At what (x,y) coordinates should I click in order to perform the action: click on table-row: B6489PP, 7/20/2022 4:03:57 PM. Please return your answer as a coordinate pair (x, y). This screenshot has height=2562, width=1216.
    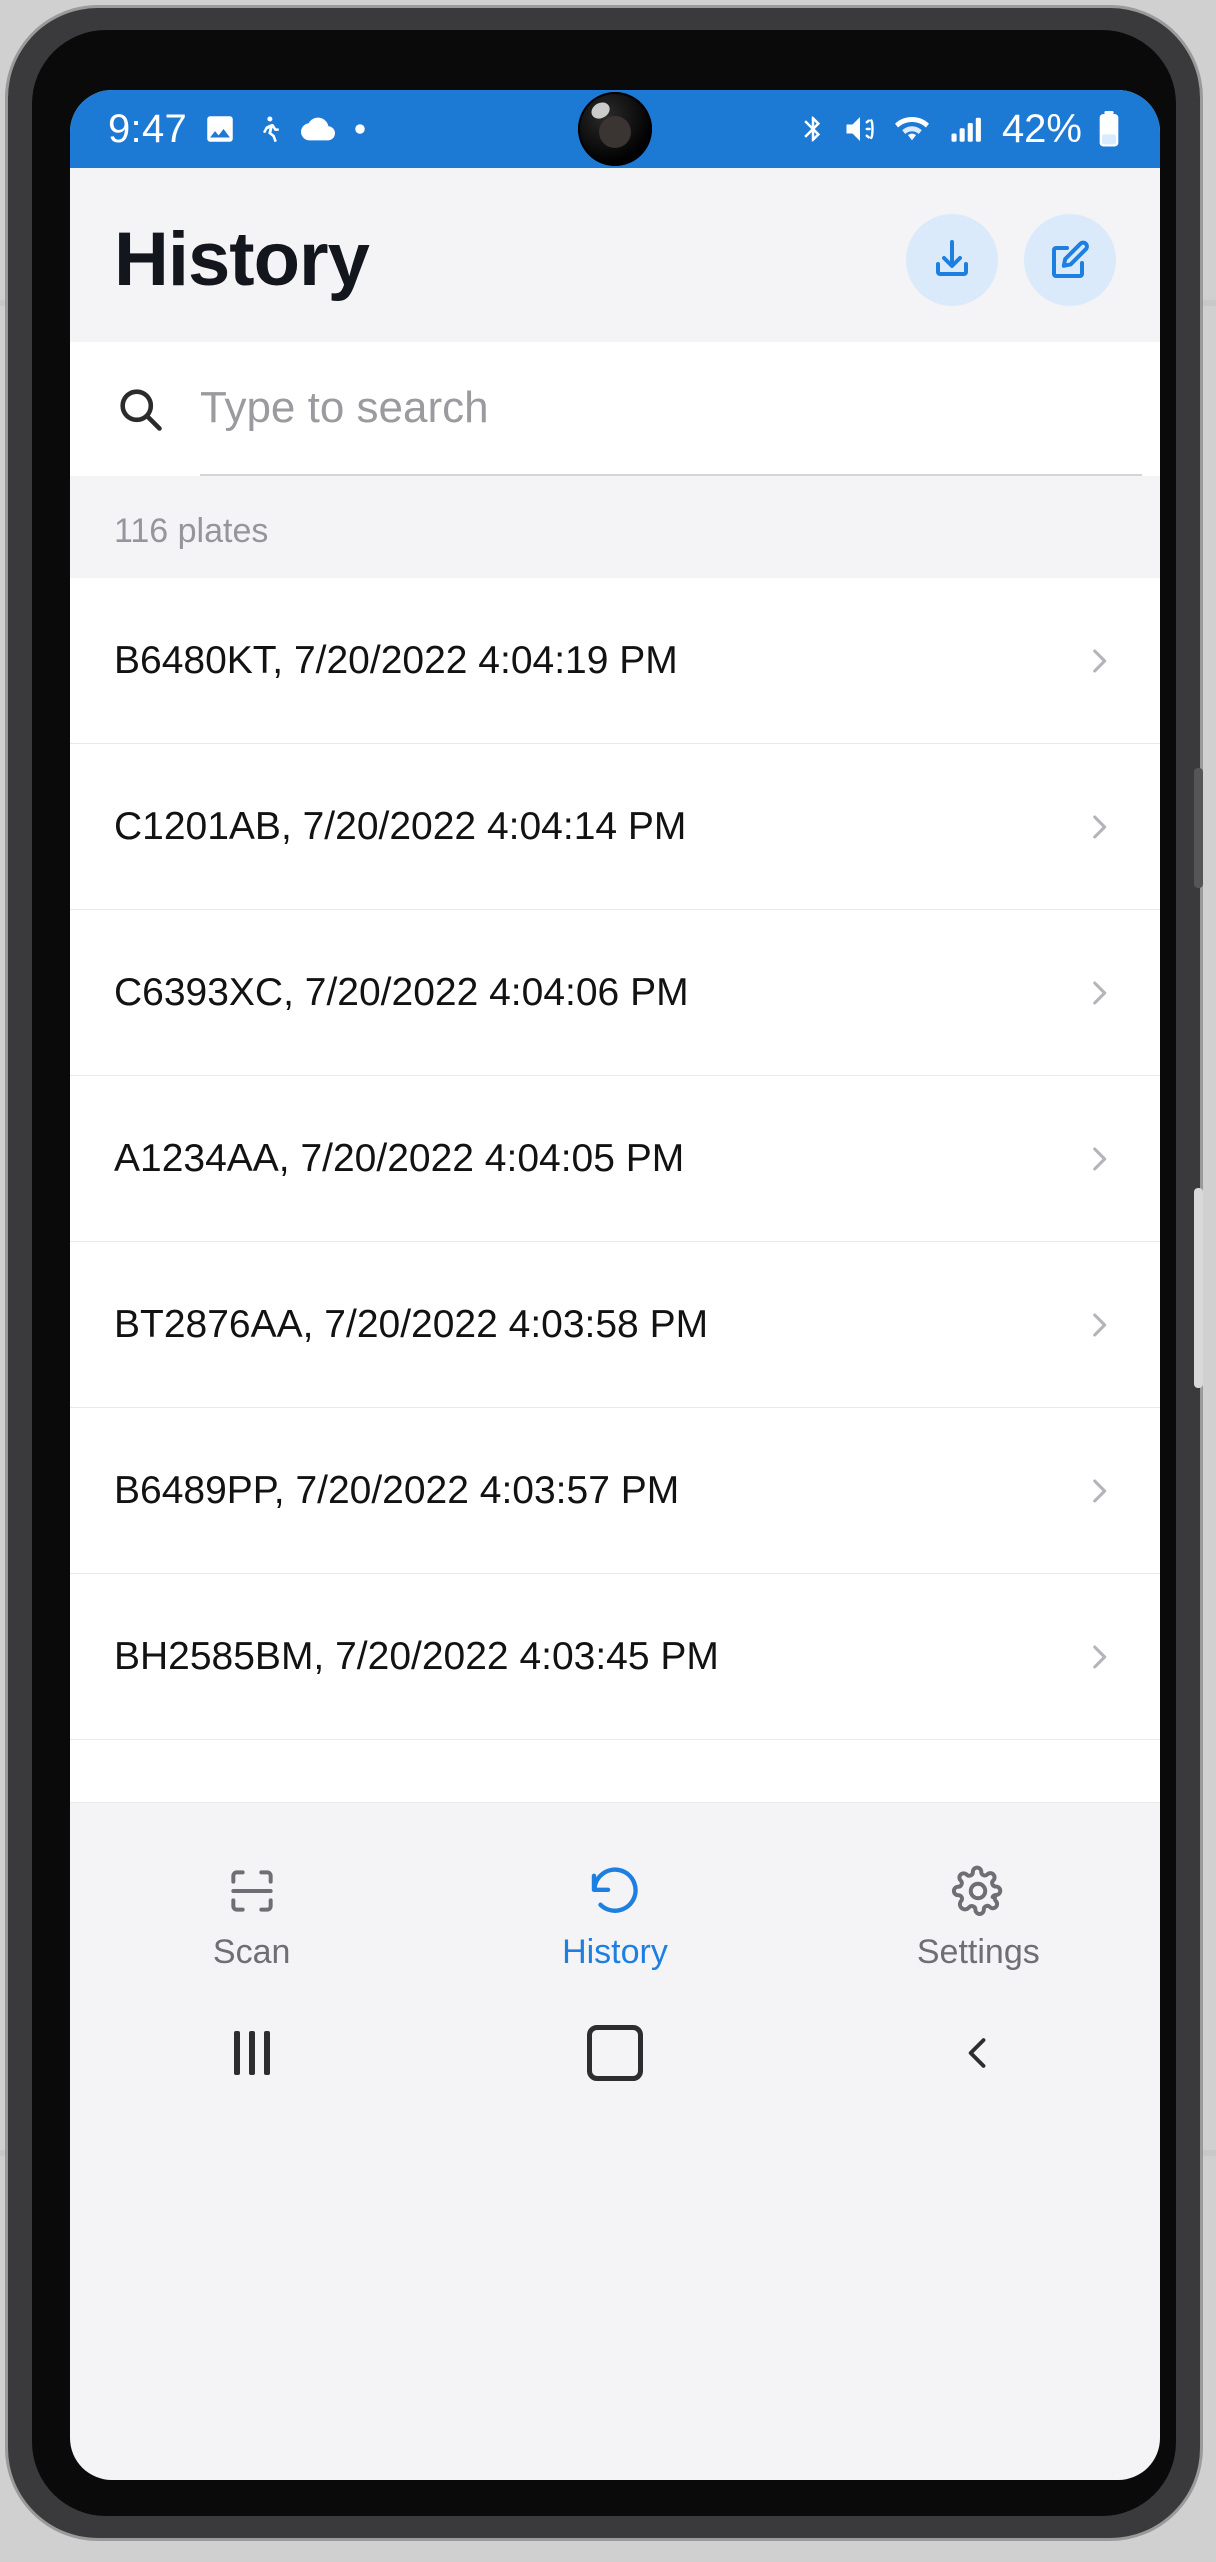
    Looking at the image, I should click on (615, 1491).